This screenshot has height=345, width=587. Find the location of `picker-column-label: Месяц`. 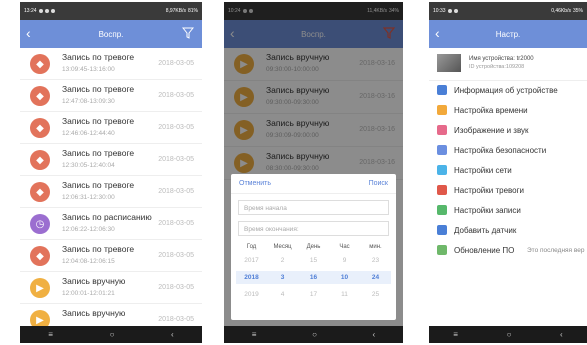

picker-column-label: Месяц is located at coordinates (282, 247).